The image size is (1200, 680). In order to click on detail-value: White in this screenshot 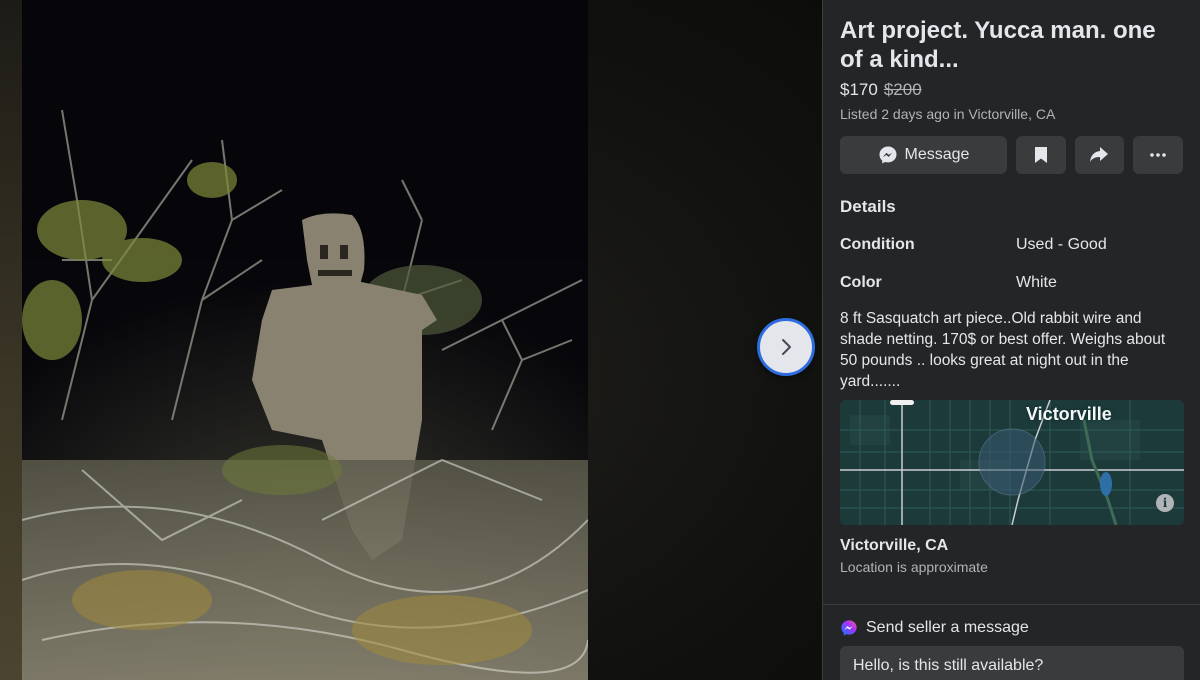, I will do `click(1036, 282)`.